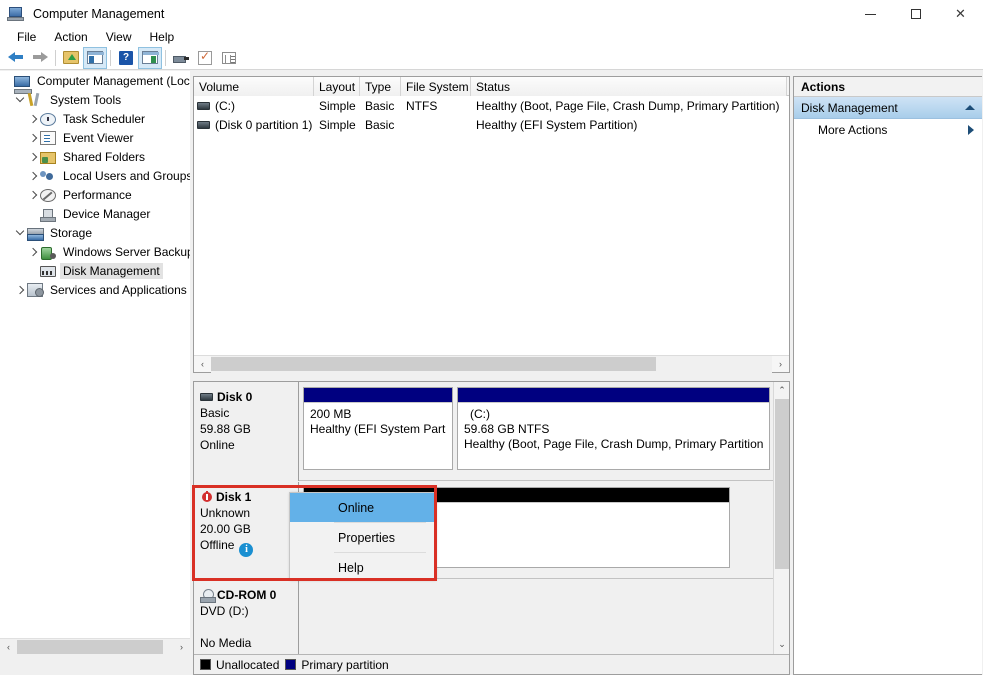 Image resolution: width=983 pixels, height=675 pixels. What do you see at coordinates (436, 86) in the screenshot?
I see `column-header-file-system: File System` at bounding box center [436, 86].